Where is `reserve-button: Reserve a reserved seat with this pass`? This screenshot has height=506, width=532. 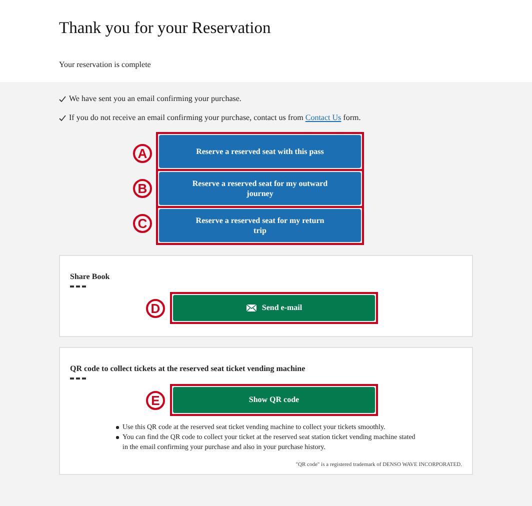
reserve-button: Reserve a reserved seat with this pass is located at coordinates (260, 151).